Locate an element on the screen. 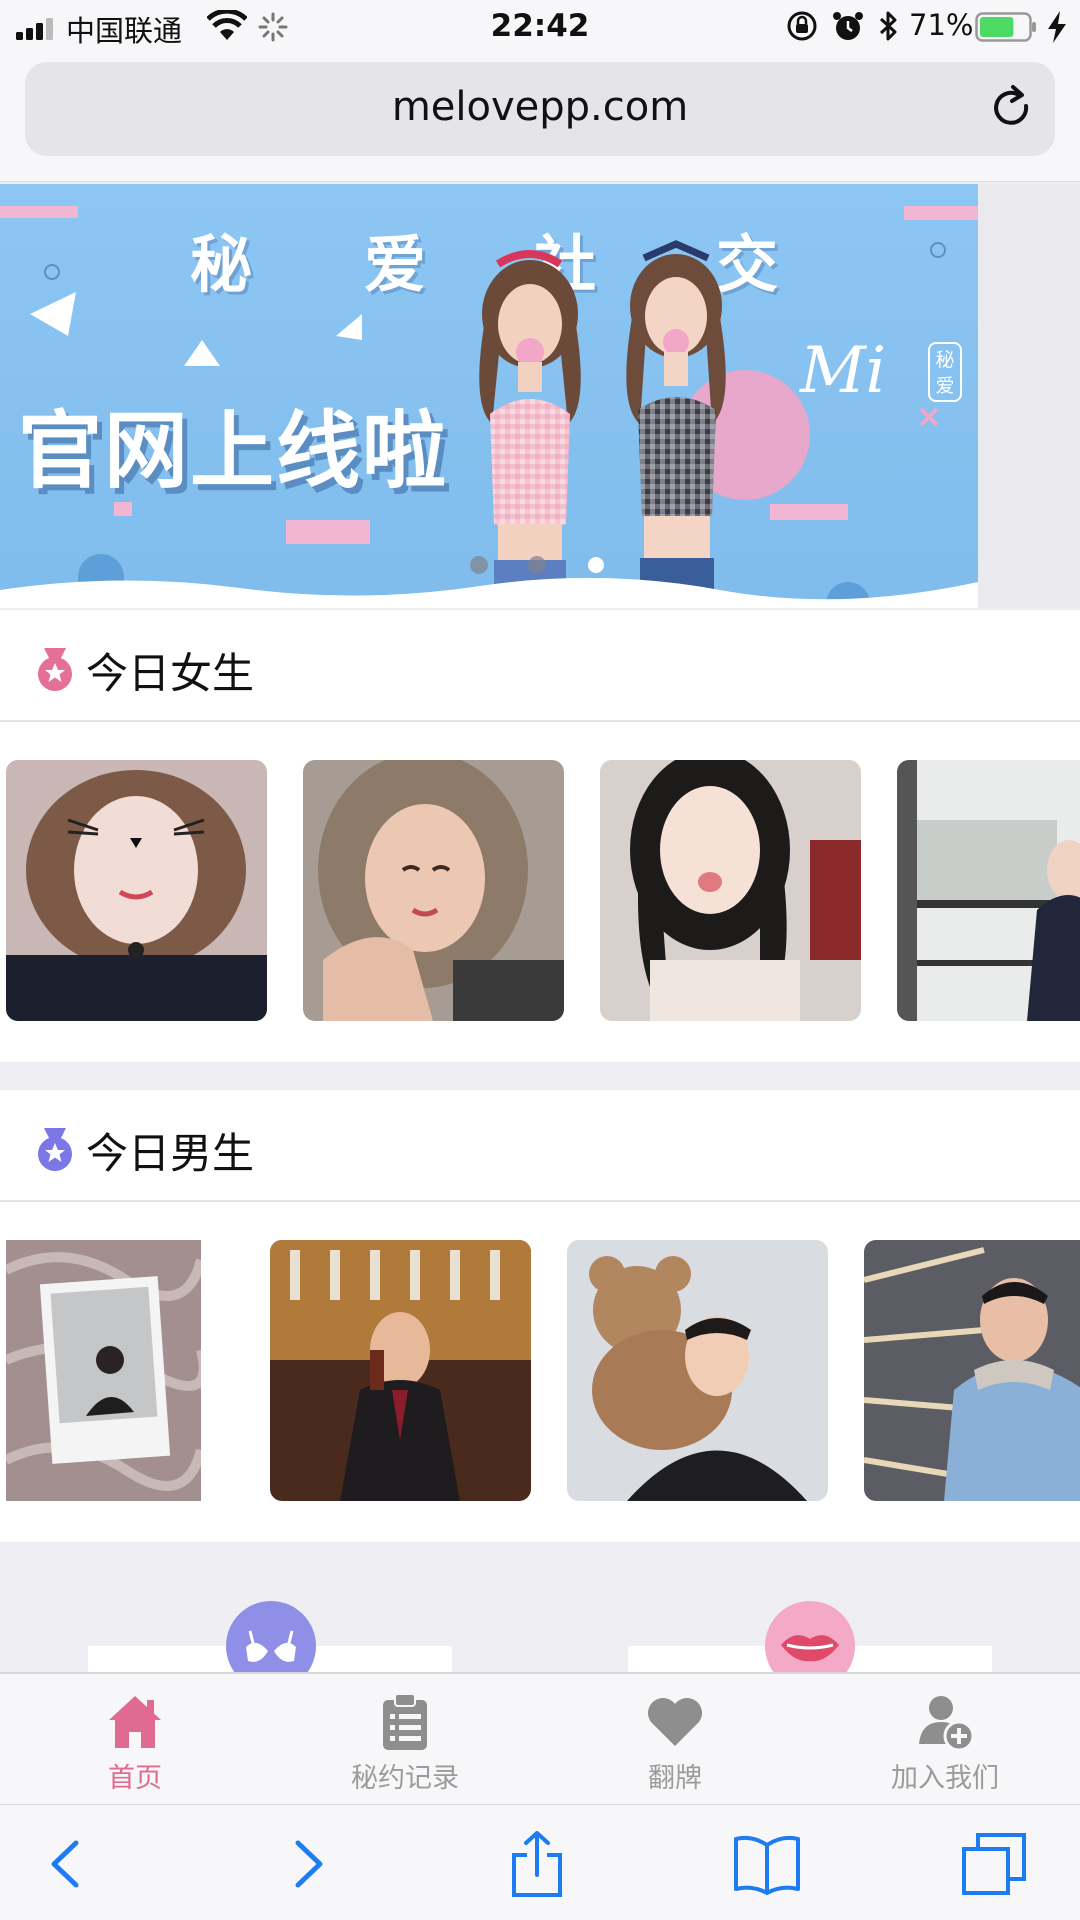 This screenshot has width=1080, height=1920. charging-bolt-icon is located at coordinates (1057, 27).